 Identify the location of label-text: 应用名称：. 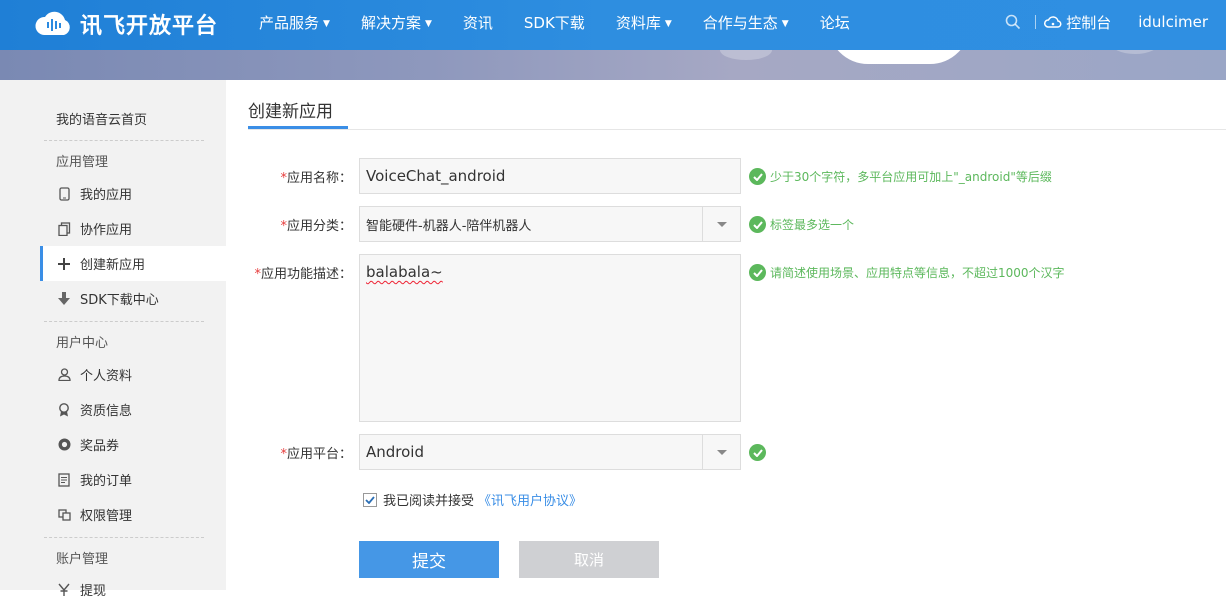
(319, 178).